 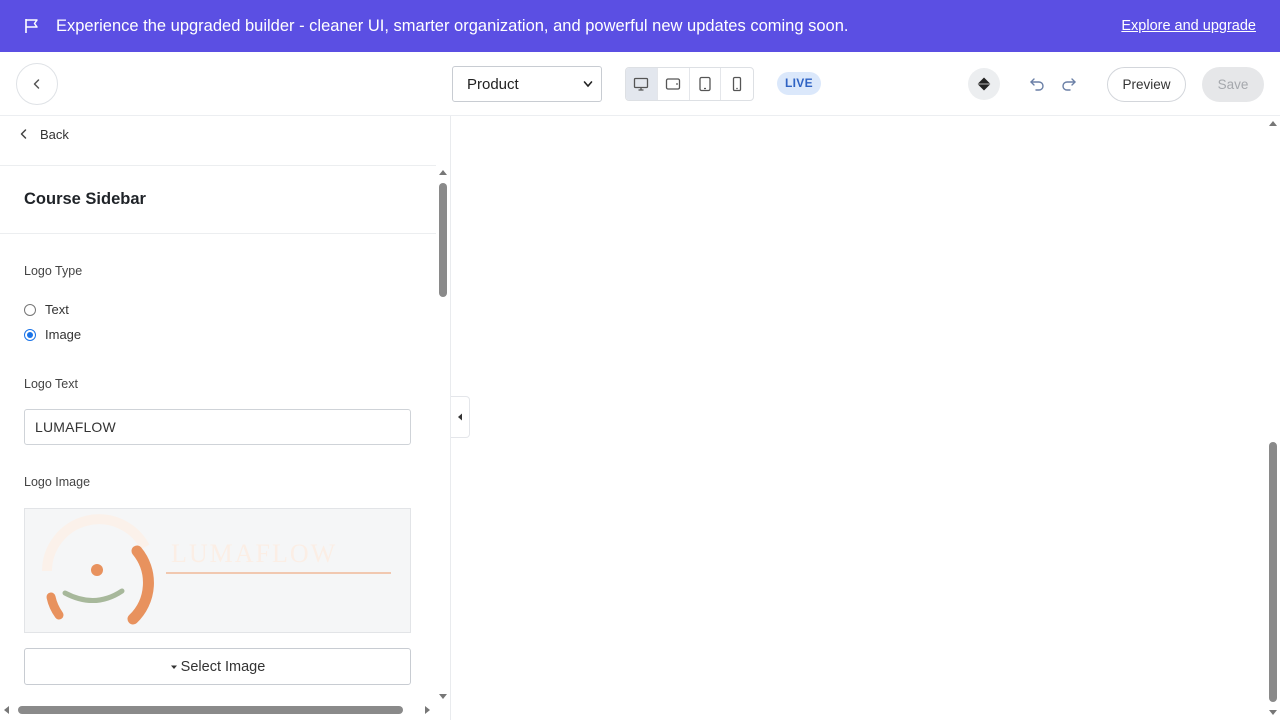 I want to click on select-image-label: Select Image, so click(x=223, y=666).